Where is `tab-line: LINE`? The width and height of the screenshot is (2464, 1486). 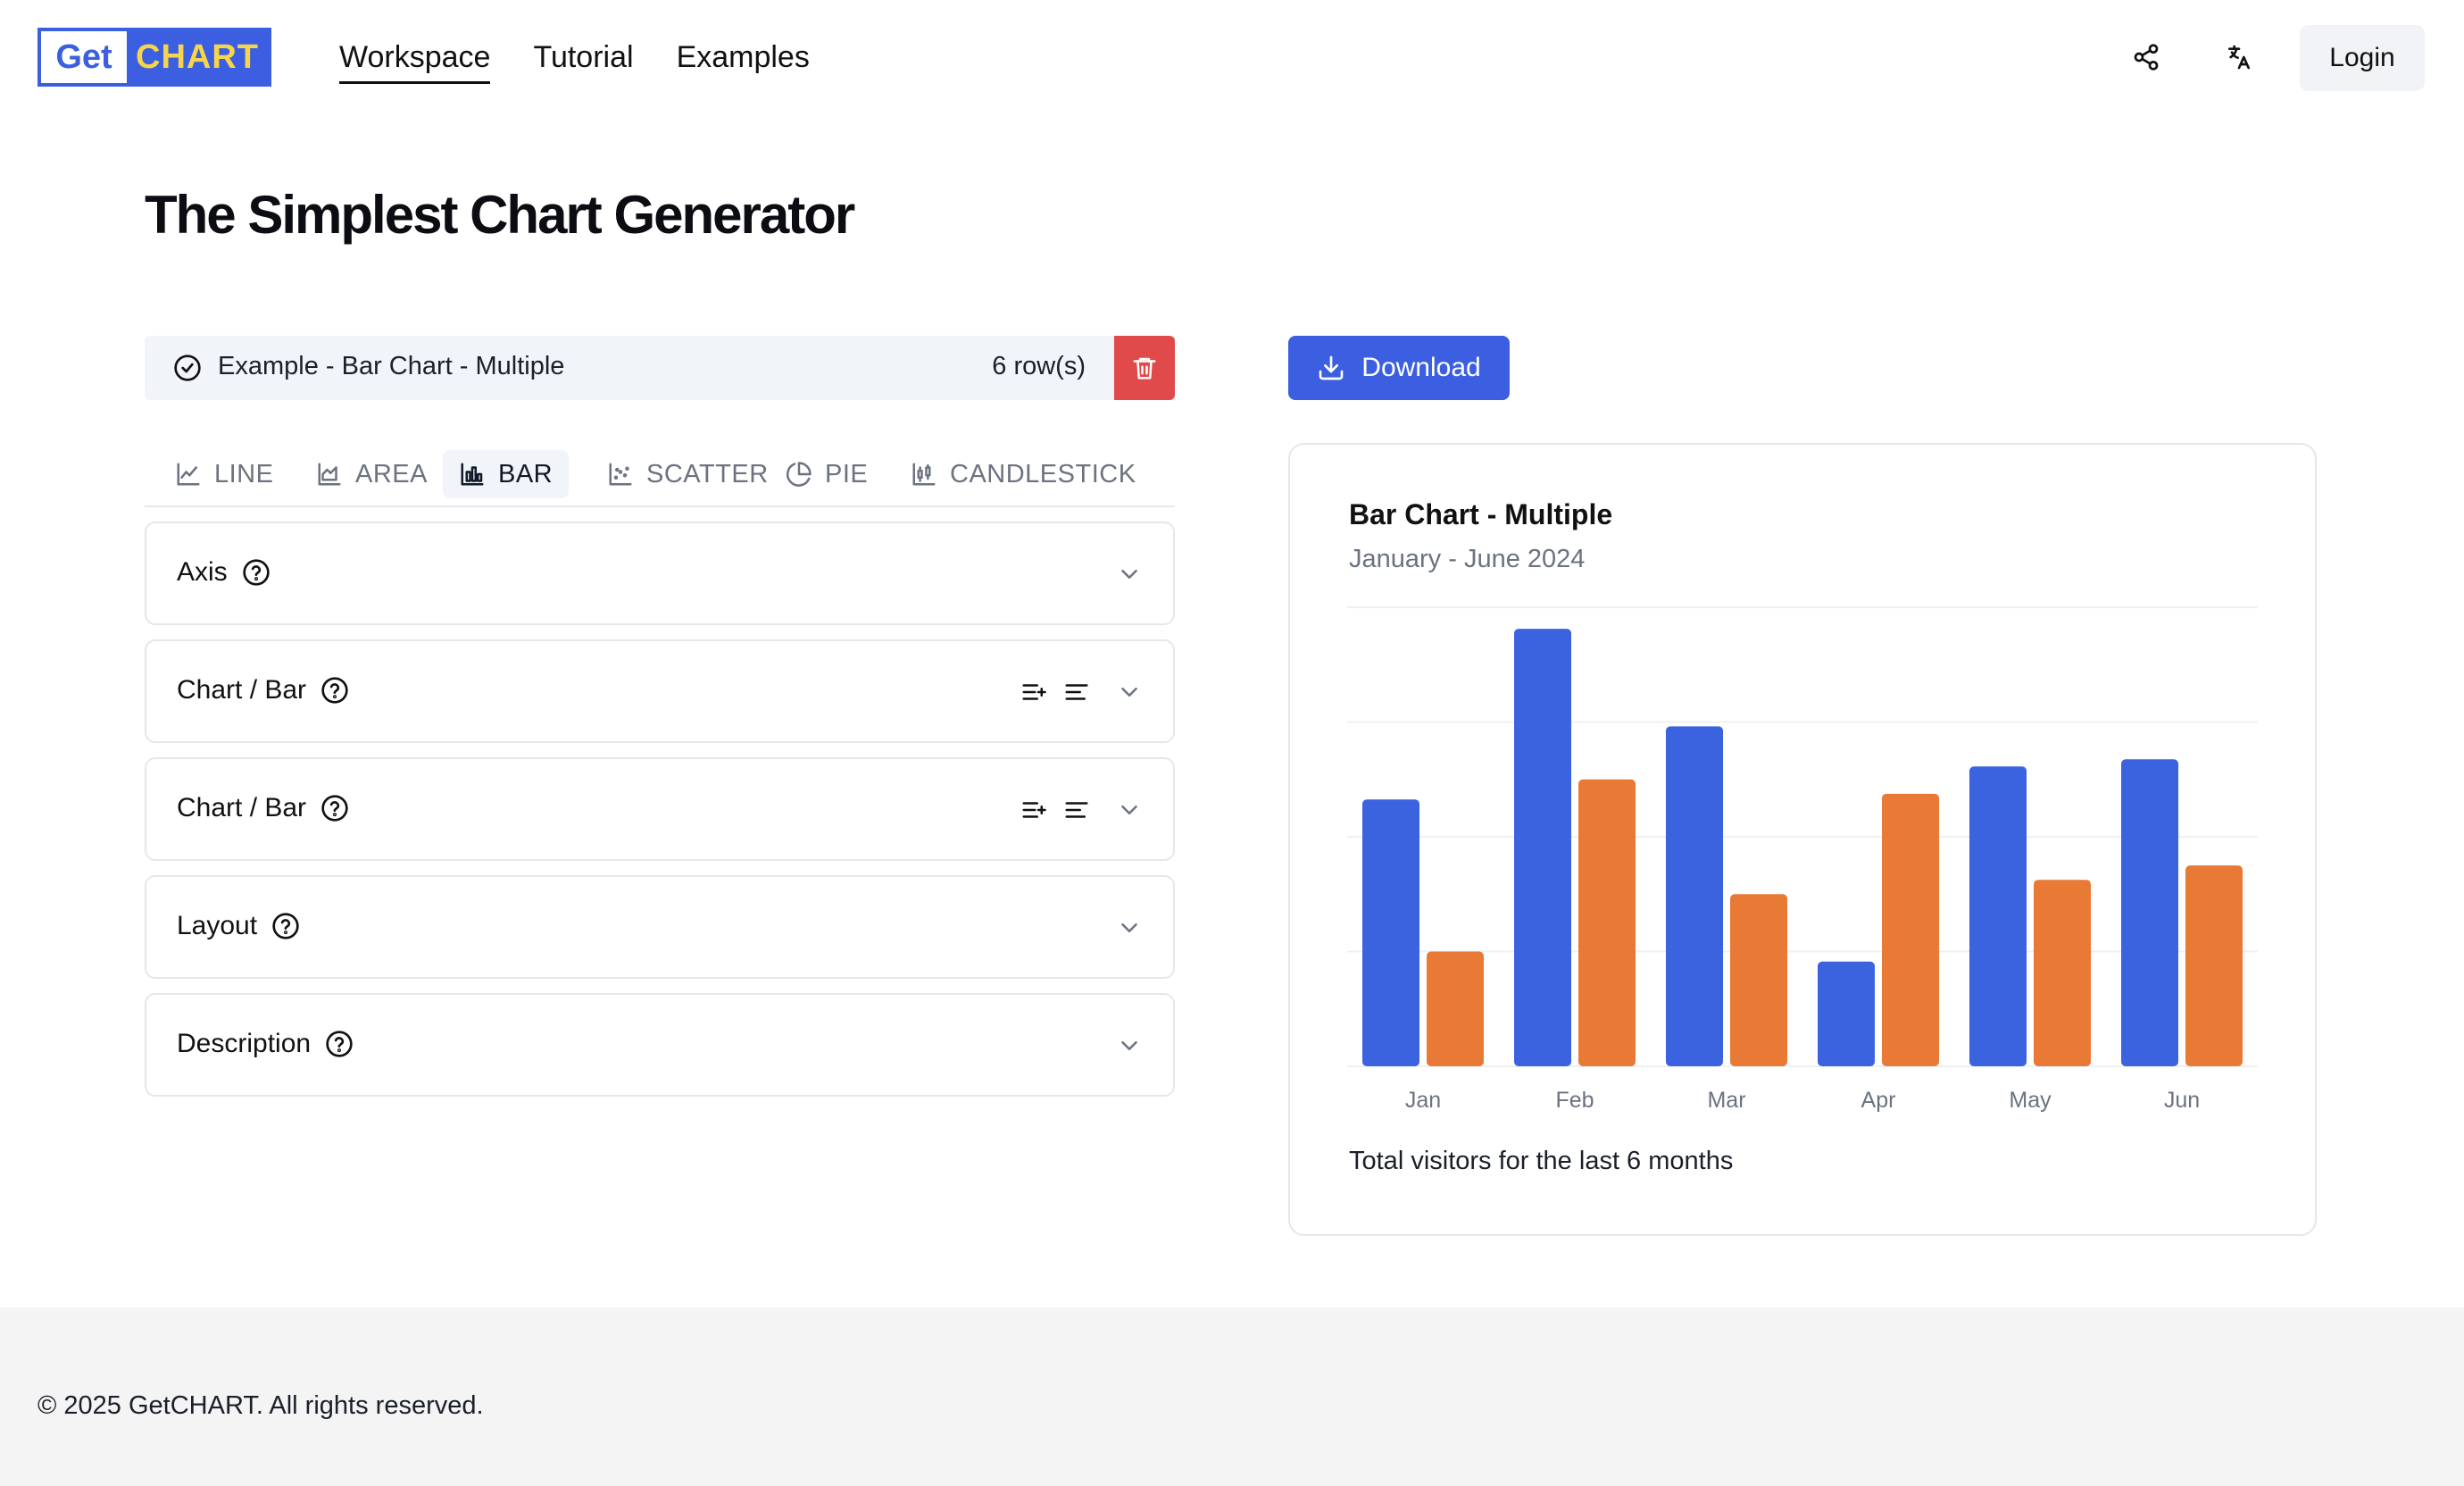 tab-line: LINE is located at coordinates (224, 474).